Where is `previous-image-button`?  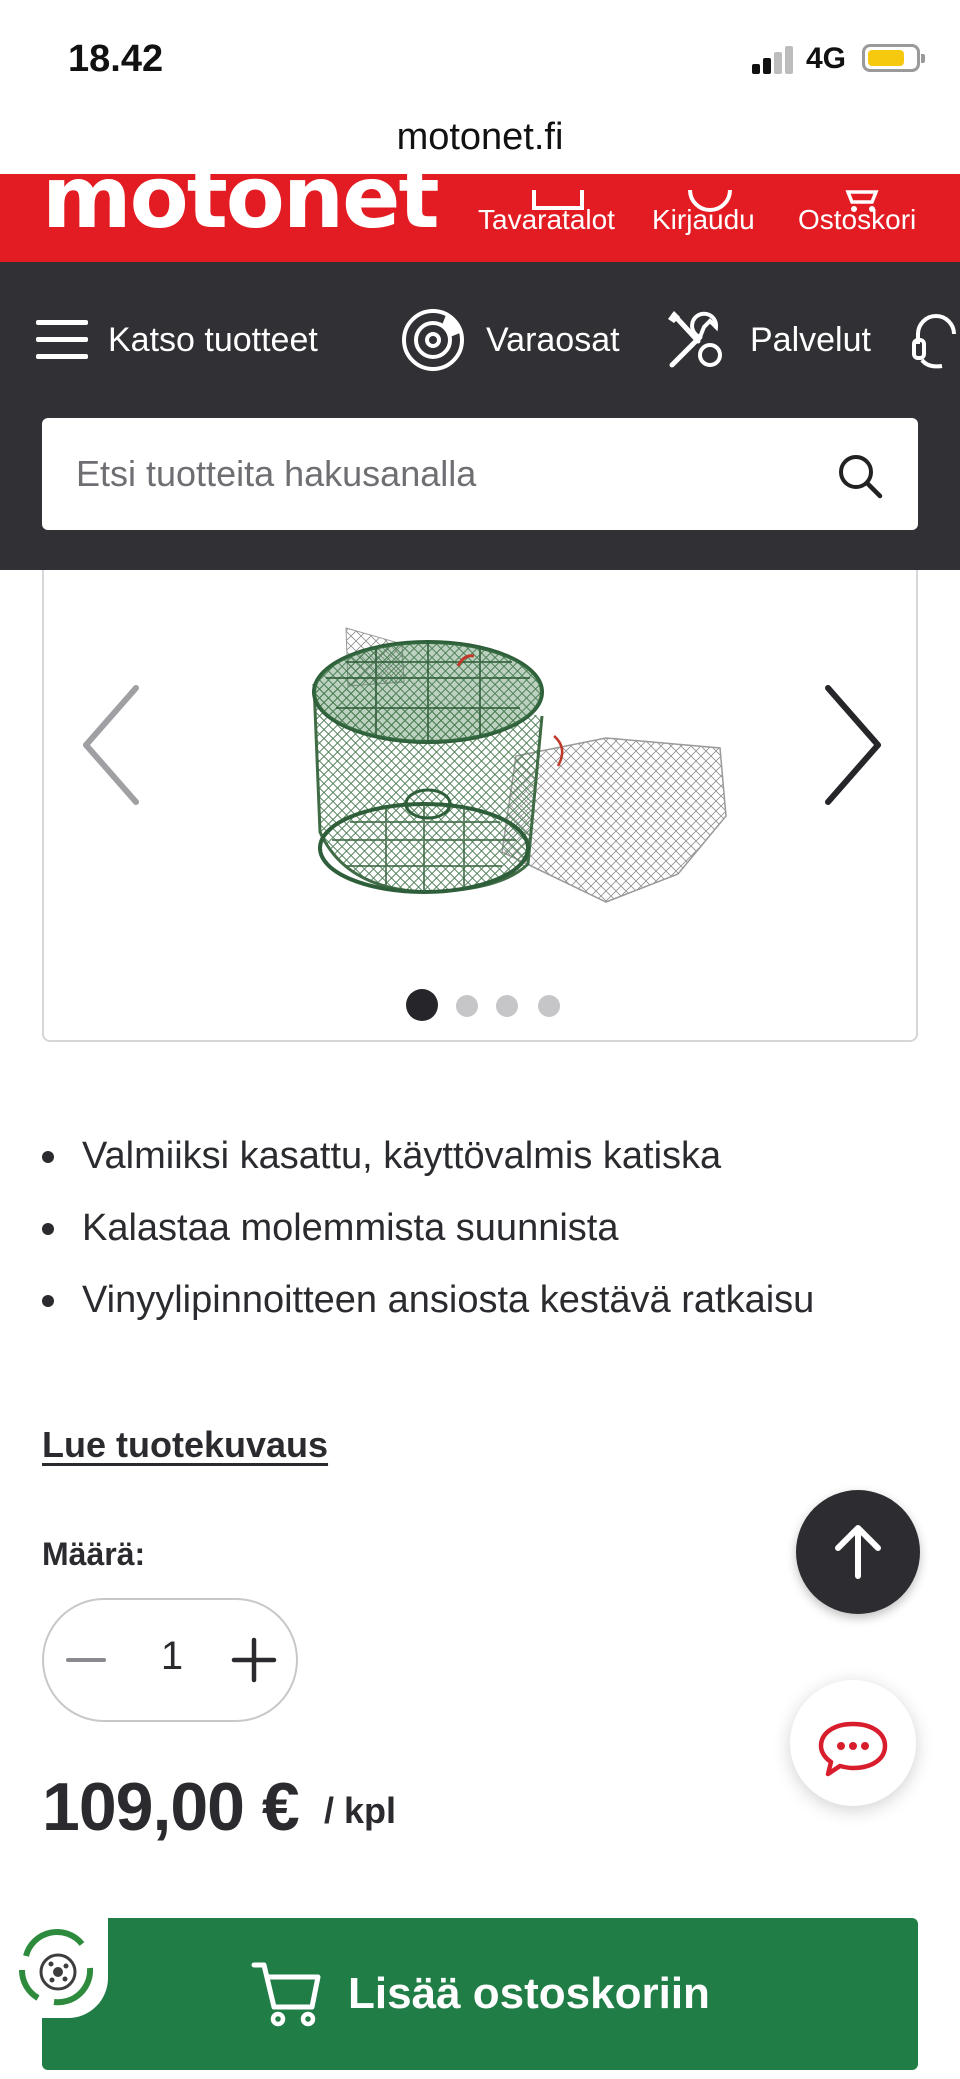 previous-image-button is located at coordinates (114, 745).